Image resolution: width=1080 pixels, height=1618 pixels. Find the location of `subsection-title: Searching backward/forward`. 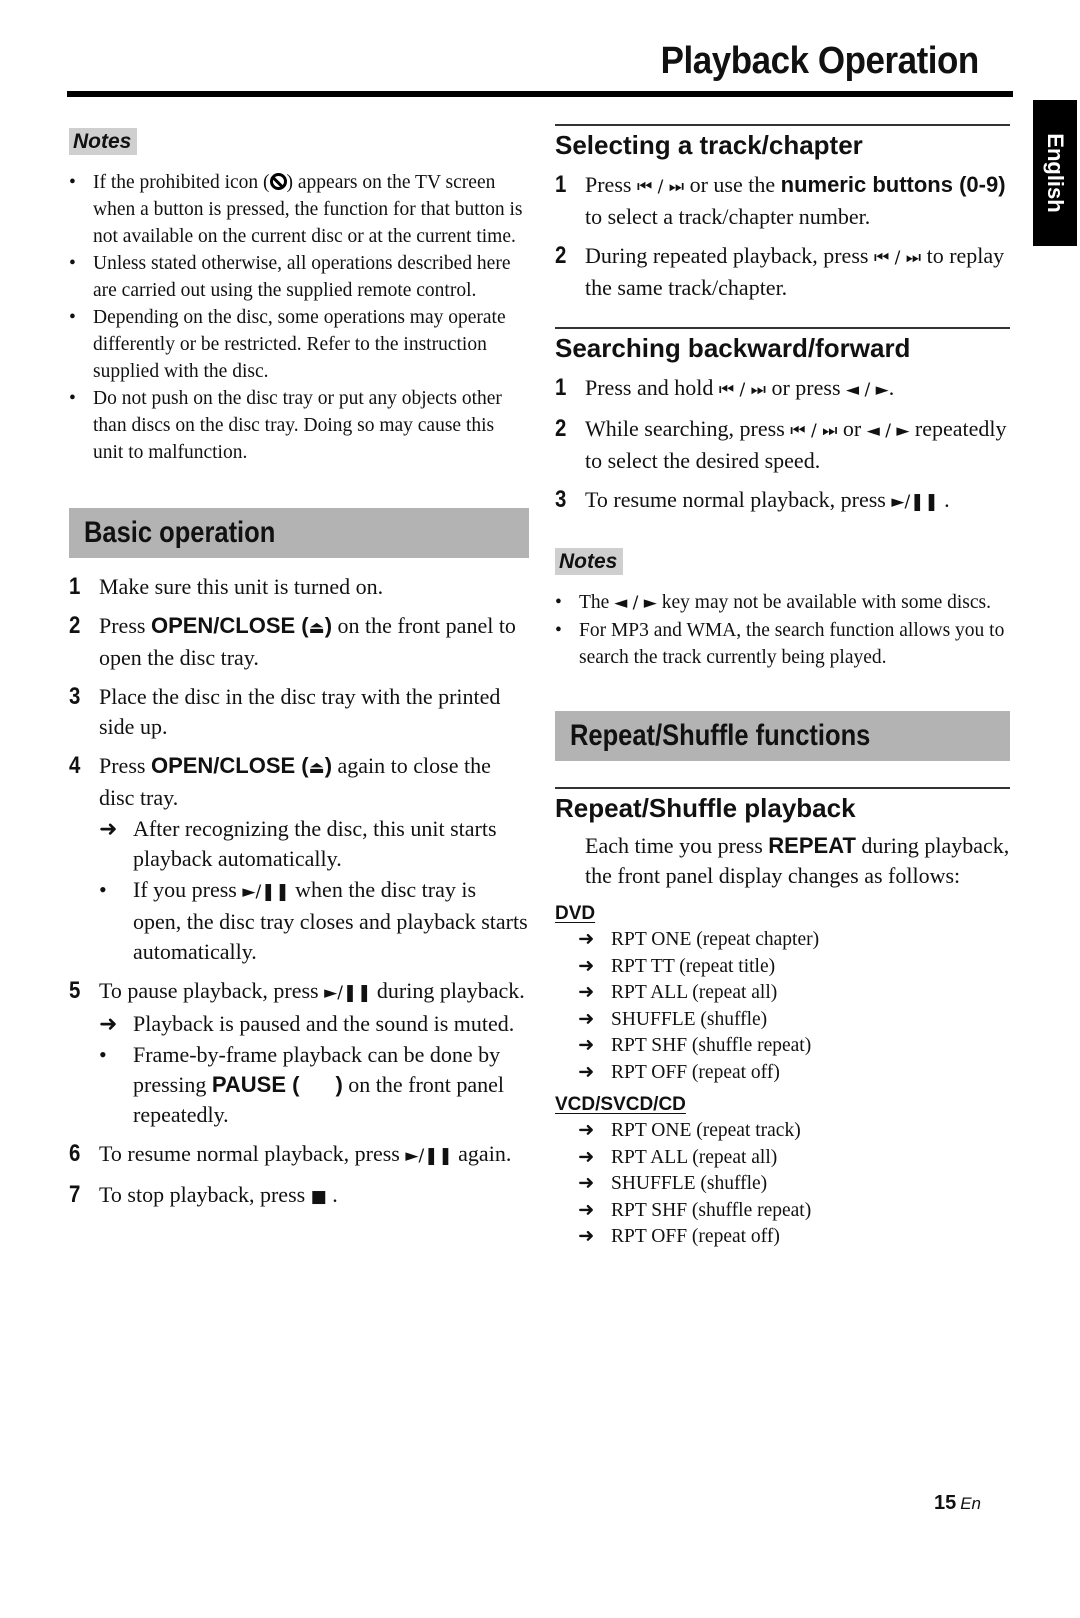

subsection-title: Searching backward/forward is located at coordinates (733, 348).